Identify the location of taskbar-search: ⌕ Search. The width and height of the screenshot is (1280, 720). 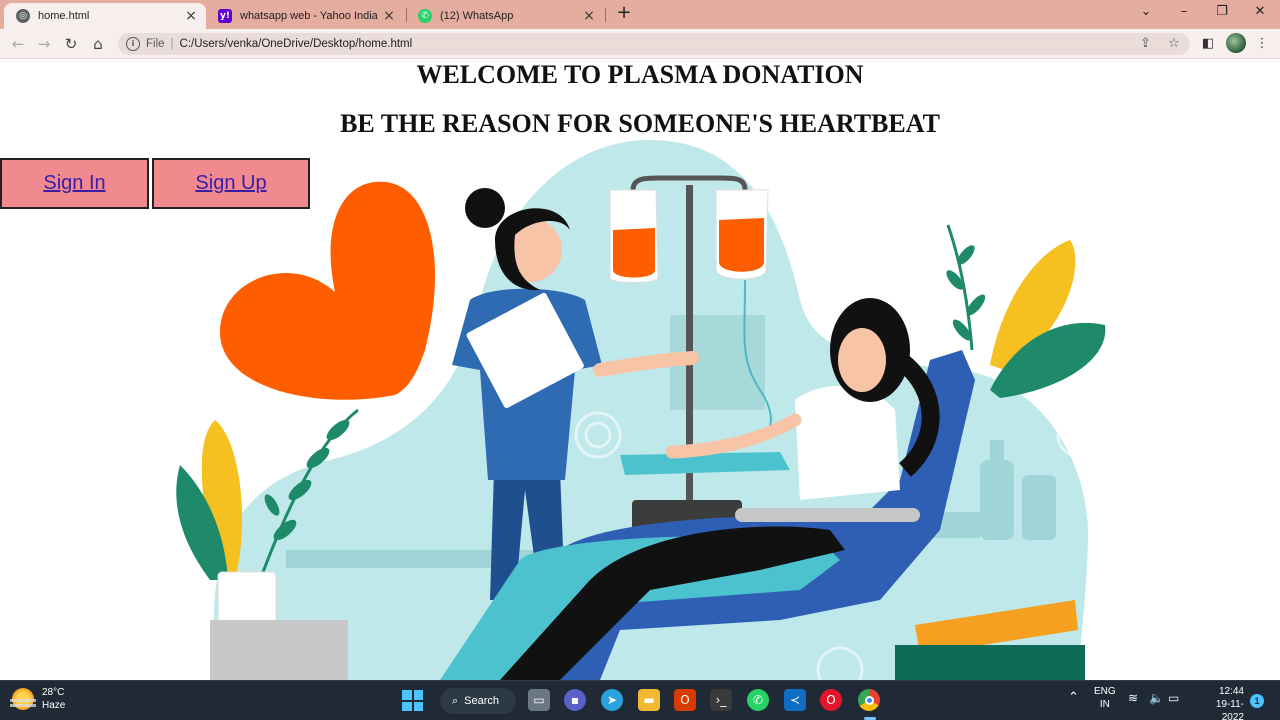
(478, 701).